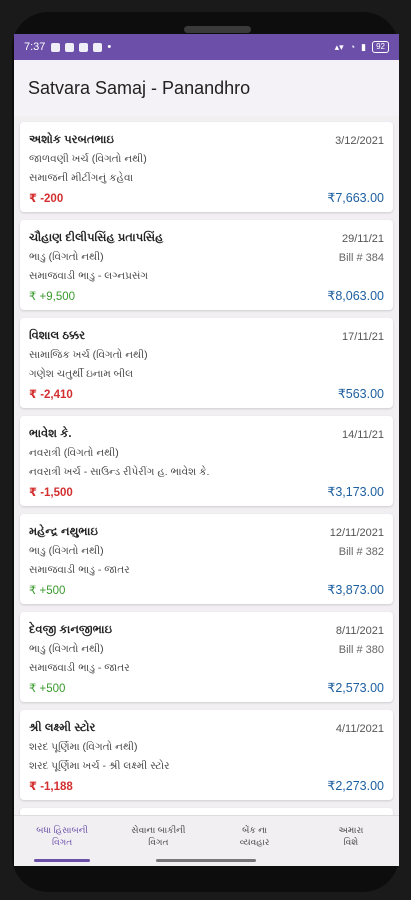  I want to click on category-line: સામાજિક ખર્ચ (વિગતો નથી), so click(88, 355).